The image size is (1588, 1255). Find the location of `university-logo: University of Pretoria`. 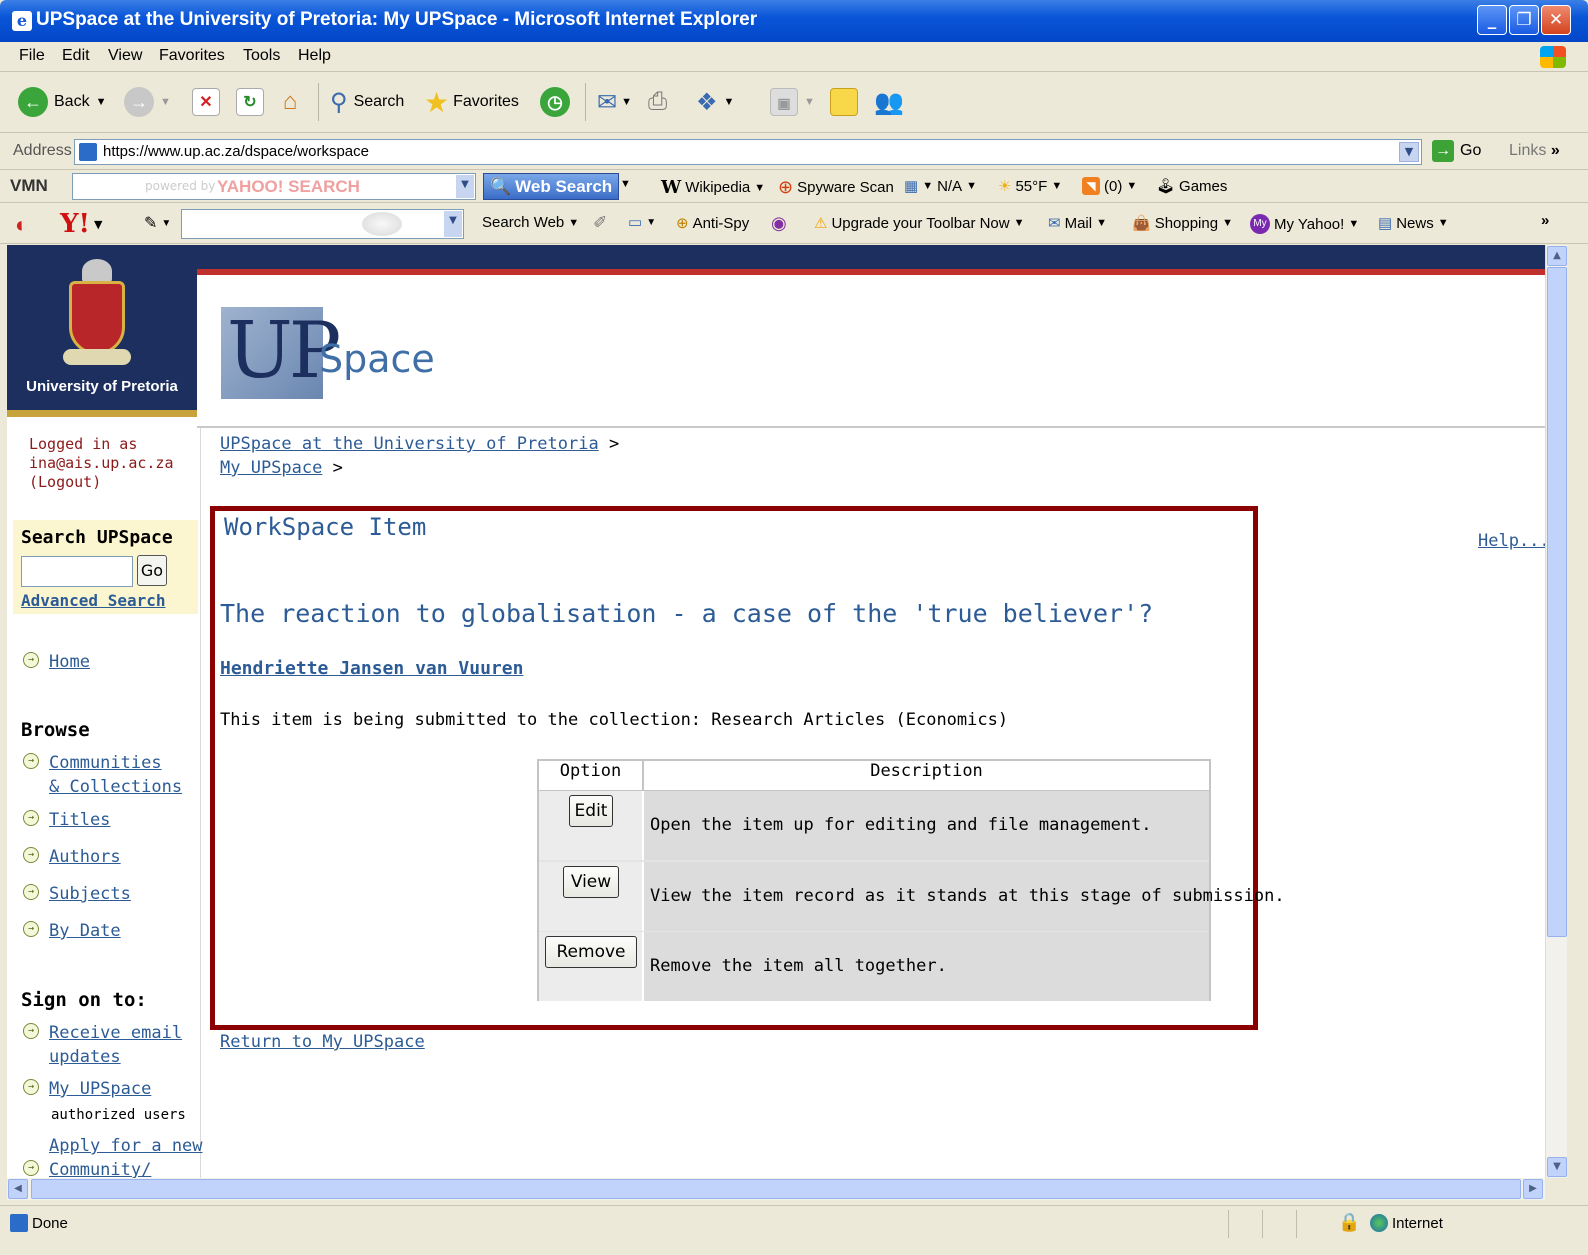

university-logo: University of Pretoria is located at coordinates (102, 327).